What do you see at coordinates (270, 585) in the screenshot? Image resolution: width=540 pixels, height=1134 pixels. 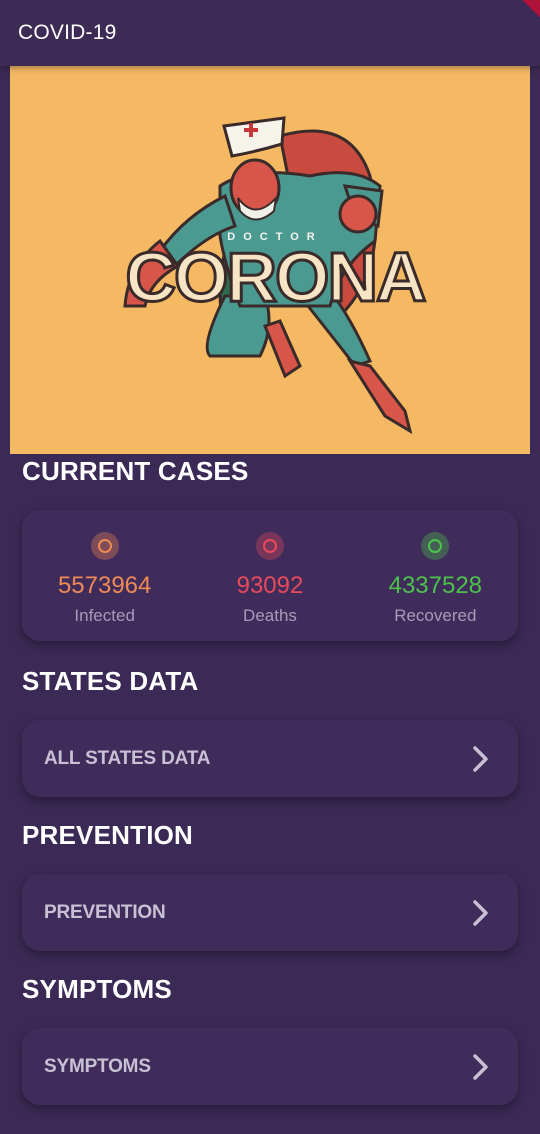 I see `deaths-count: 93092` at bounding box center [270, 585].